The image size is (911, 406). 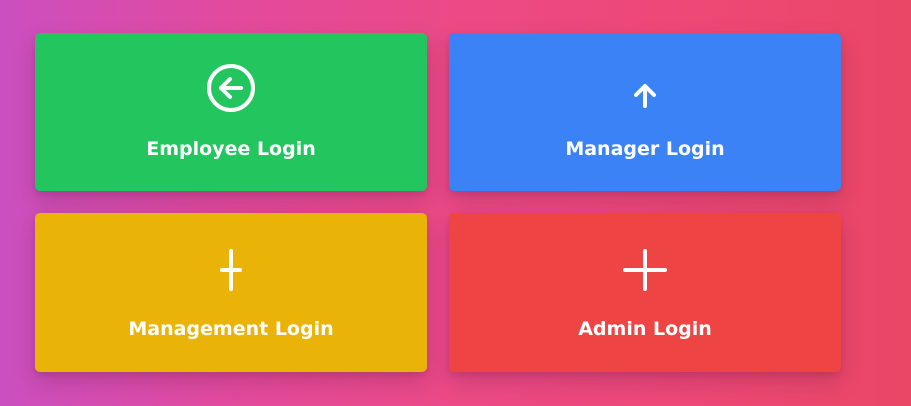 What do you see at coordinates (231, 149) in the screenshot?
I see `employee-login-label: Employee Login` at bounding box center [231, 149].